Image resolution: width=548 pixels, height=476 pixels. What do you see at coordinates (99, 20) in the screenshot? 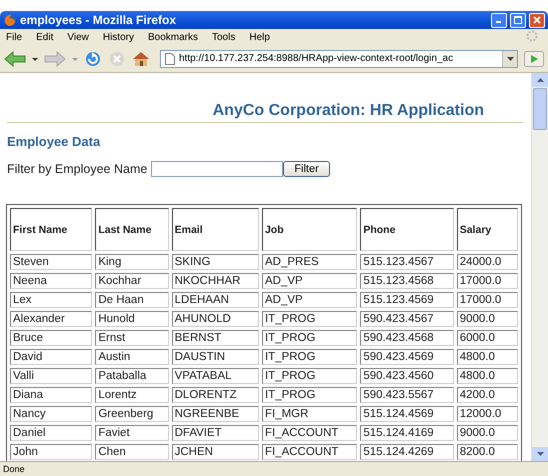
I see `window-title: employees - Mozilla Firefox` at bounding box center [99, 20].